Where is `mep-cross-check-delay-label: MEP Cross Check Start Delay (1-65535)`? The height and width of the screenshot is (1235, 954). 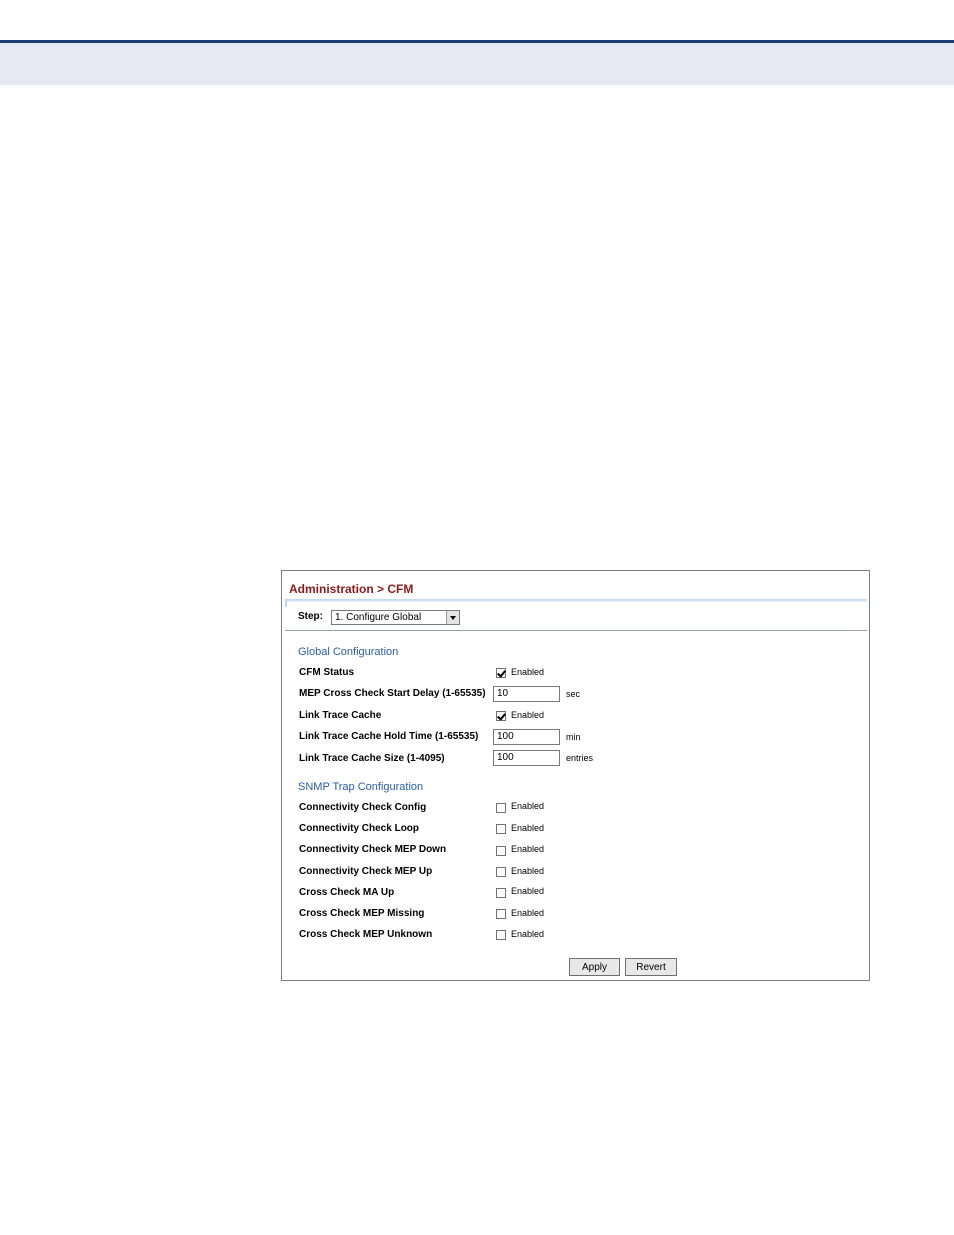
mep-cross-check-delay-label: MEP Cross Check Start Delay (1-65535) is located at coordinates (392, 693).